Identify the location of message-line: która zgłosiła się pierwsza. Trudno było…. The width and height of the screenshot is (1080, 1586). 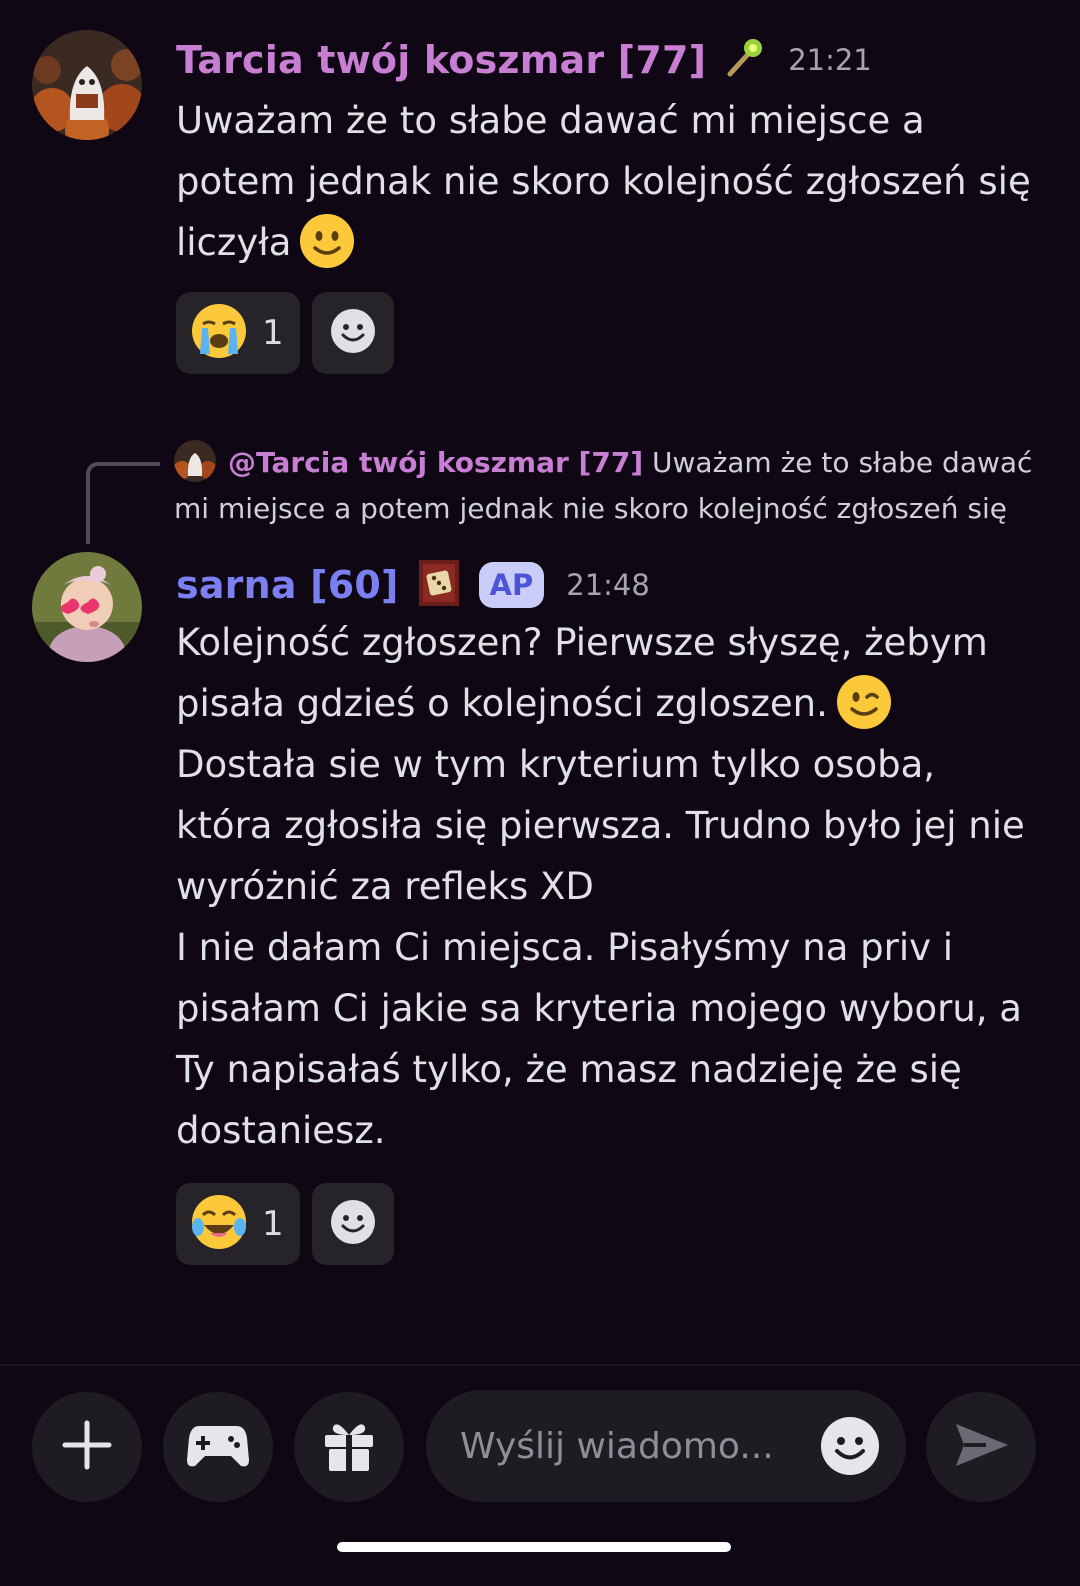
(600, 825).